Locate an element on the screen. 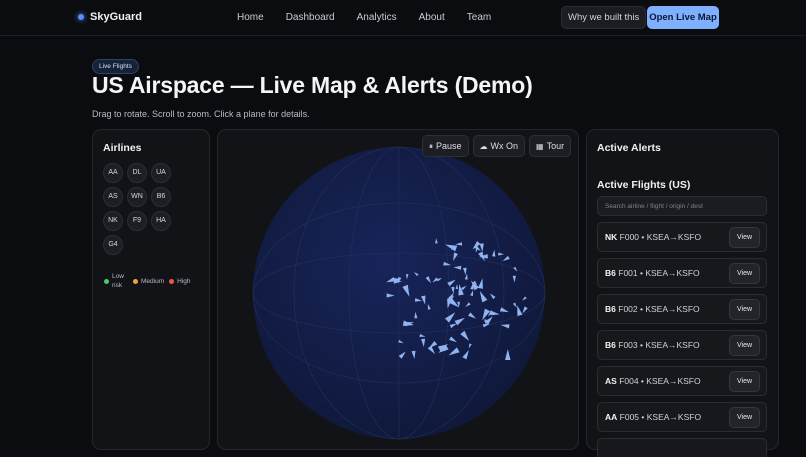  legend-low-label: Low risk is located at coordinates (118, 281).